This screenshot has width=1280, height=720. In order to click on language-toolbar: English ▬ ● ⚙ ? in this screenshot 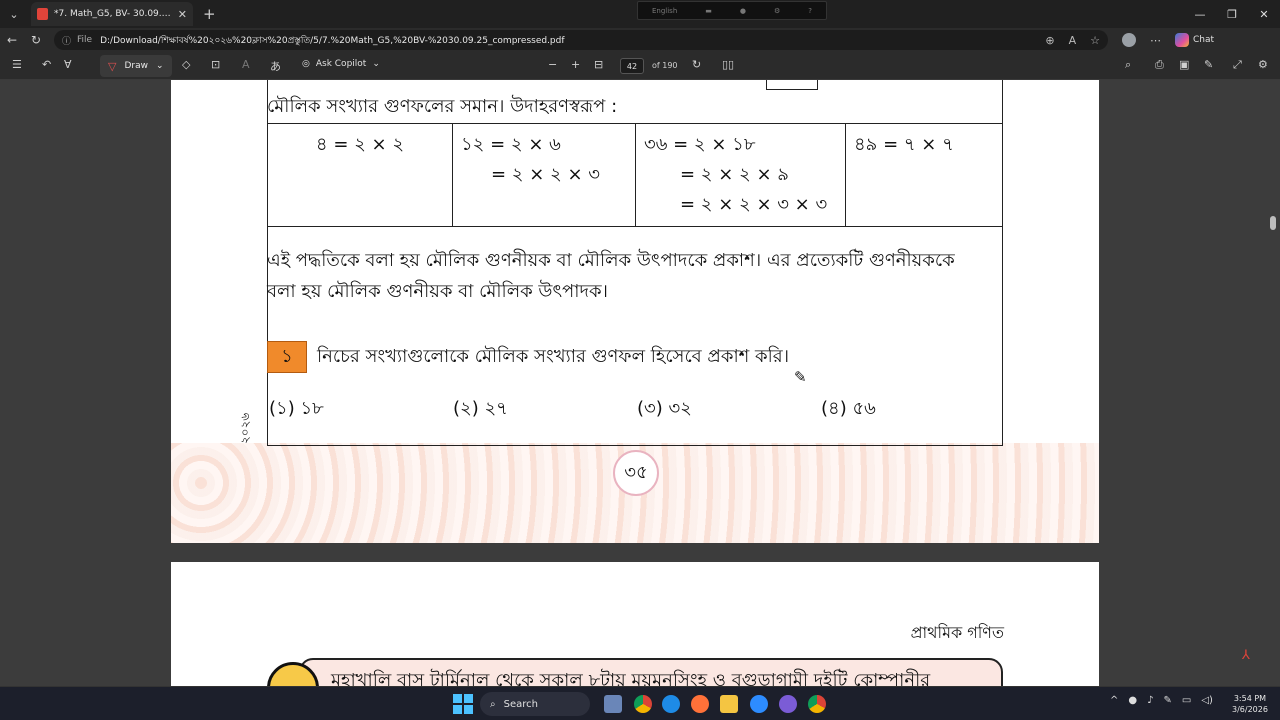, I will do `click(732, 10)`.